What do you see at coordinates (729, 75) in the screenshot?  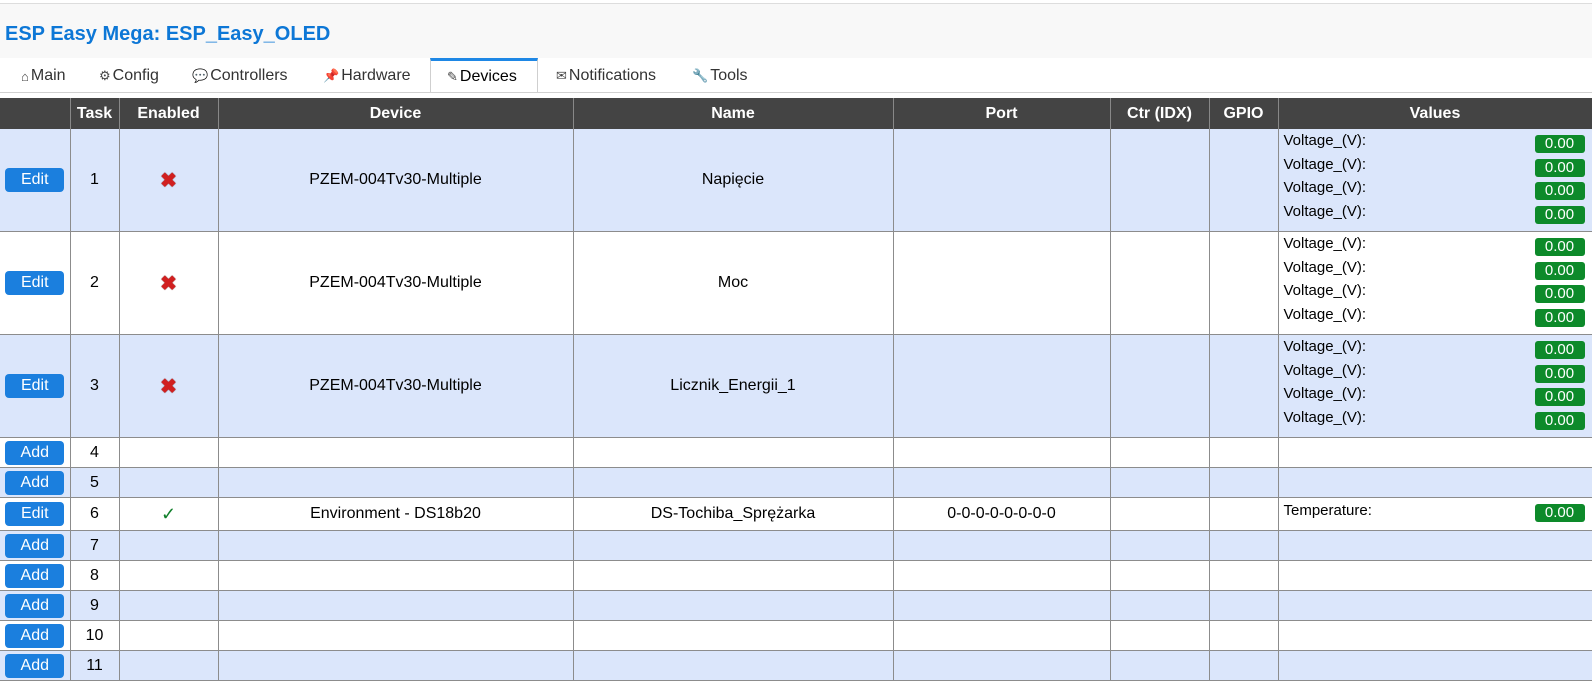 I see `tab-tools-label: Tools` at bounding box center [729, 75].